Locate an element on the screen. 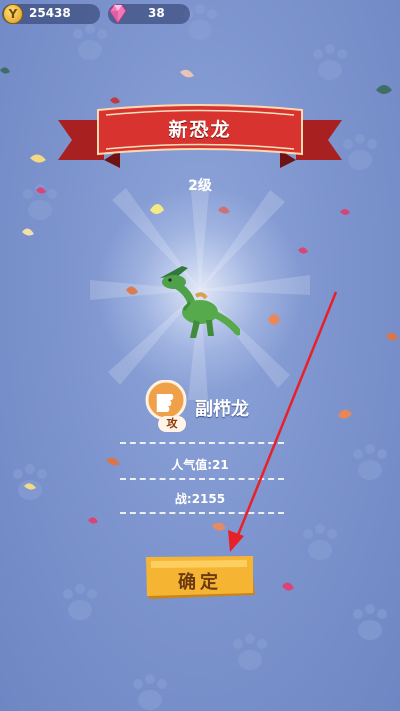  attribute-tag: 攻 is located at coordinates (172, 424).